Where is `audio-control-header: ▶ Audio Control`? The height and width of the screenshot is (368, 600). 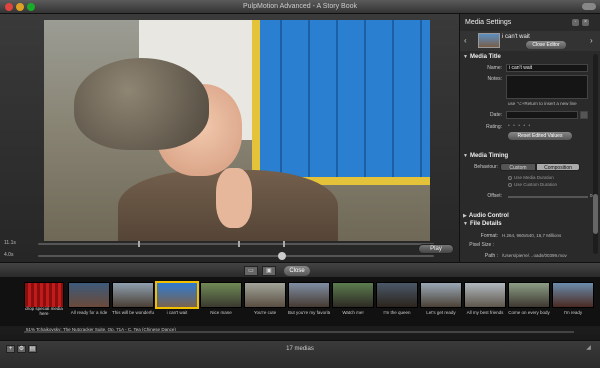 audio-control-header: ▶ Audio Control is located at coordinates (486, 216).